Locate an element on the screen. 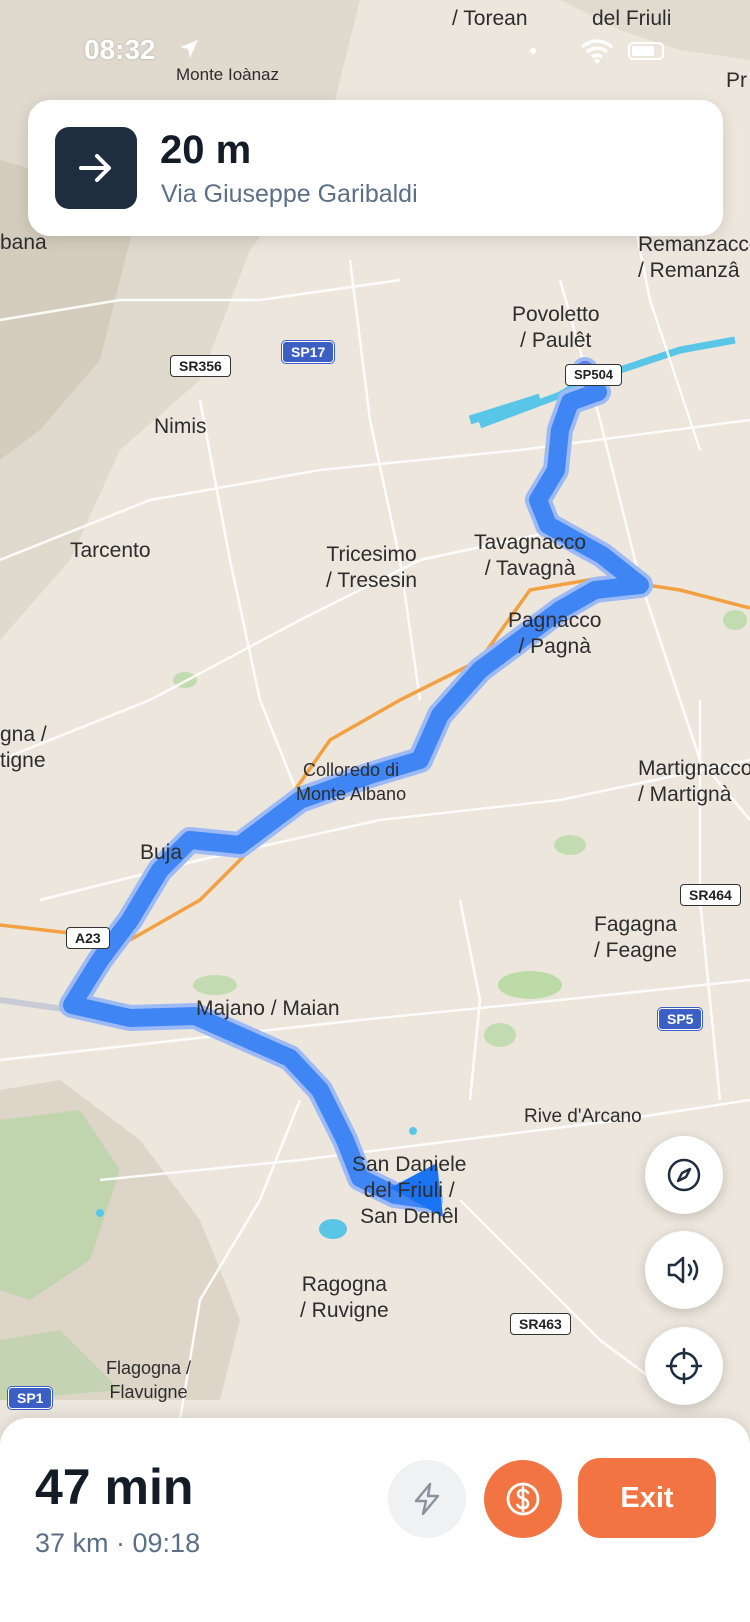 This screenshot has height=1622, width=750. status-time: 08:32 is located at coordinates (120, 49).